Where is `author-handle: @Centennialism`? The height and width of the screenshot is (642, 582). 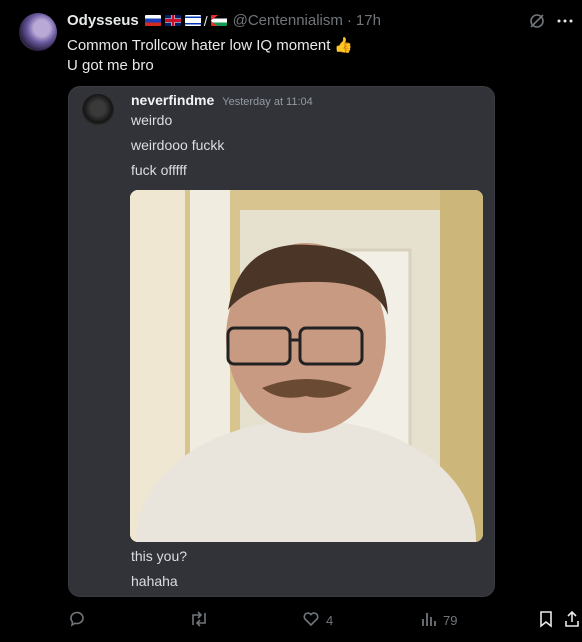 author-handle: @Centennialism is located at coordinates (288, 20).